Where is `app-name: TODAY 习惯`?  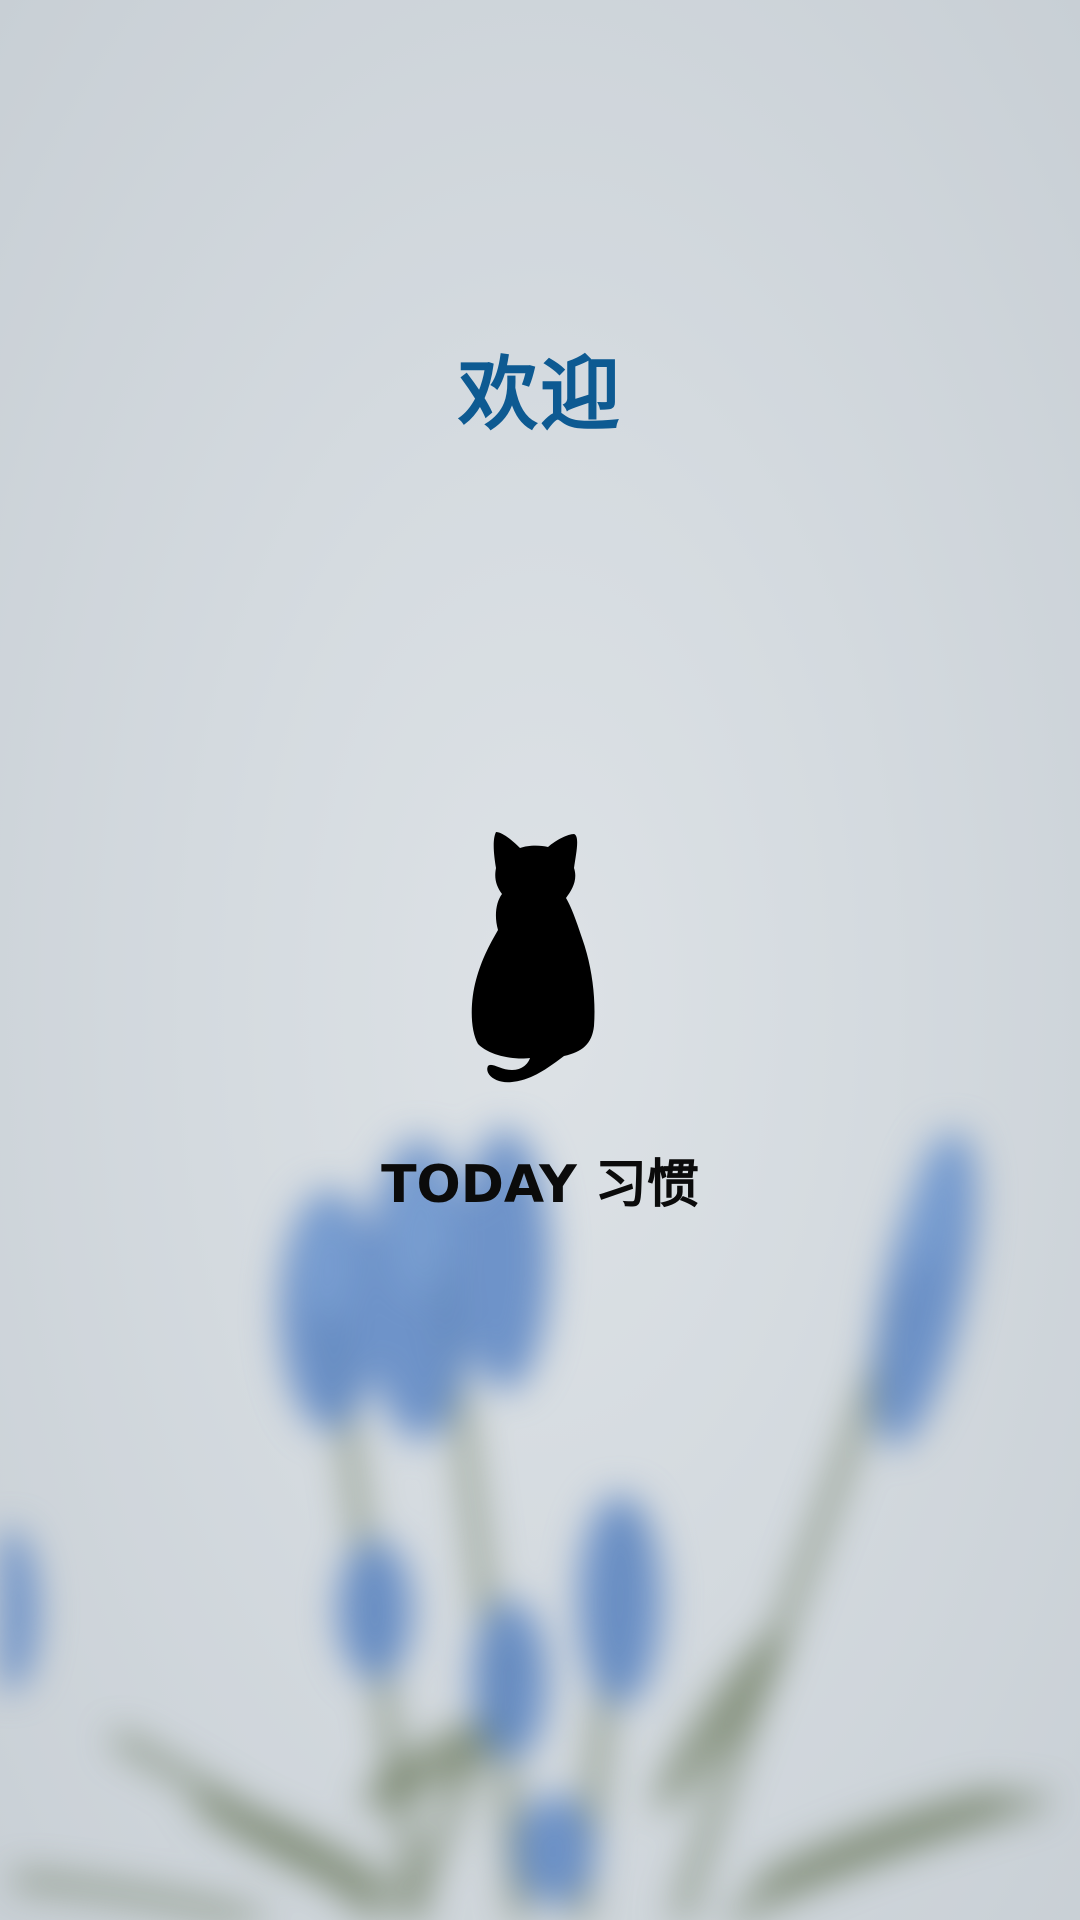
app-name: TODAY 习惯 is located at coordinates (540, 1185).